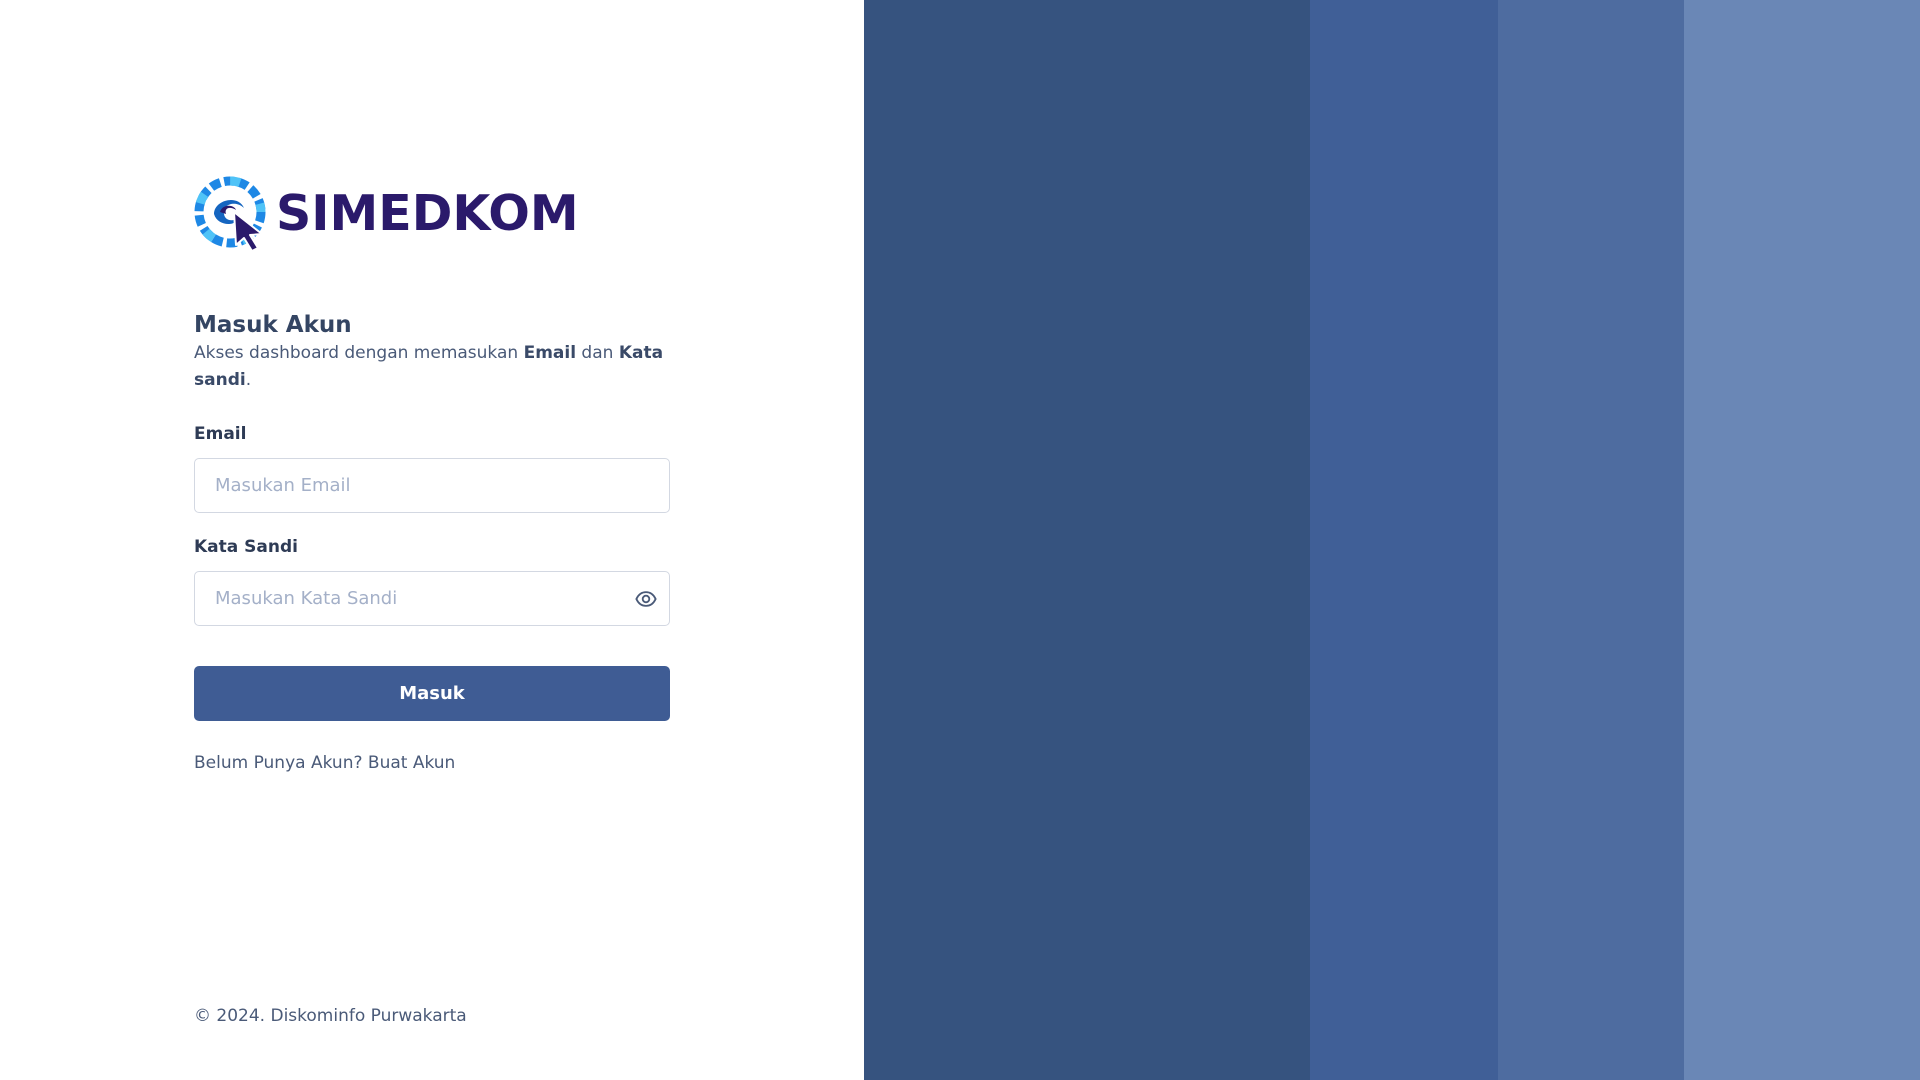  I want to click on footer-copyright: © 2024. Diskominfo Purwakarta, so click(330, 1016).